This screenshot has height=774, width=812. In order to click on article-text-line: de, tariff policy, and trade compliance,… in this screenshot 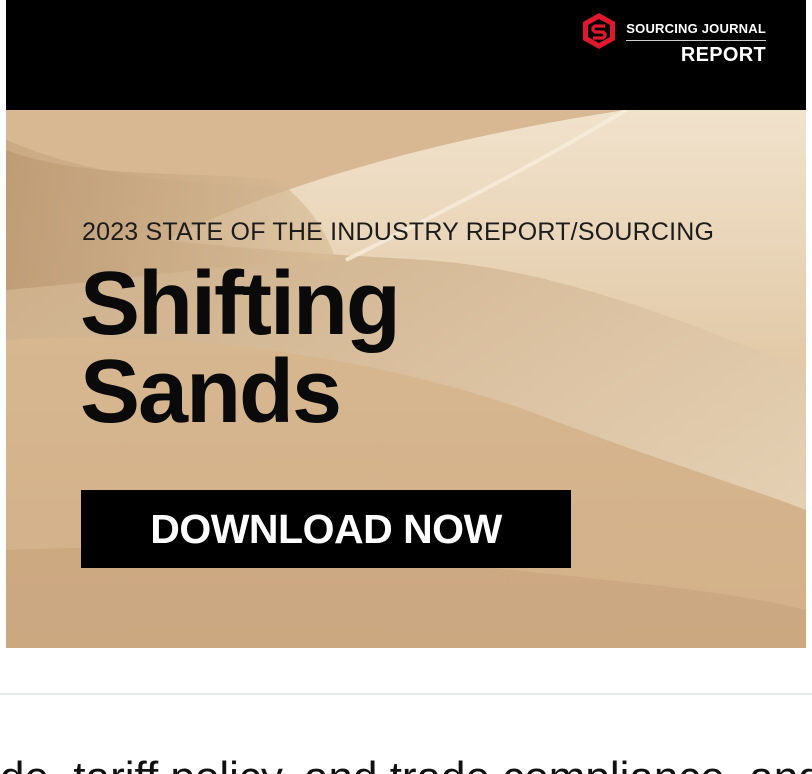, I will do `click(406, 761)`.